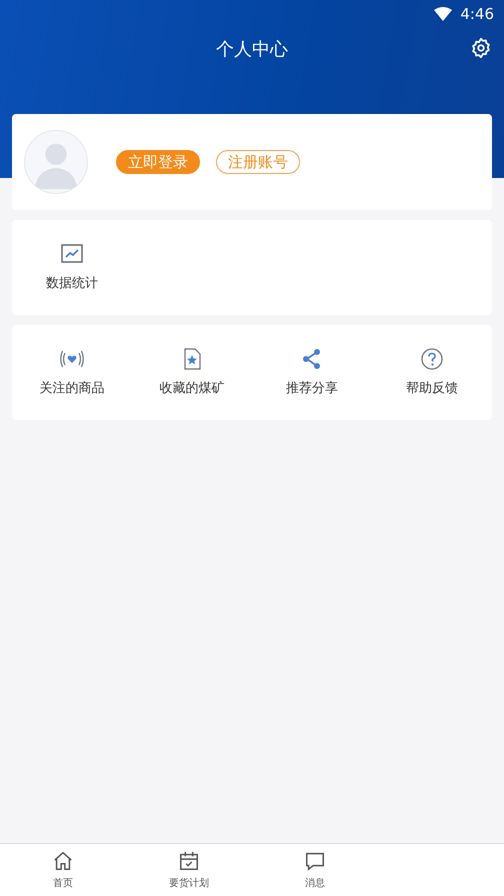 Image resolution: width=504 pixels, height=896 pixels. What do you see at coordinates (189, 861) in the screenshot?
I see `calendar-icon` at bounding box center [189, 861].